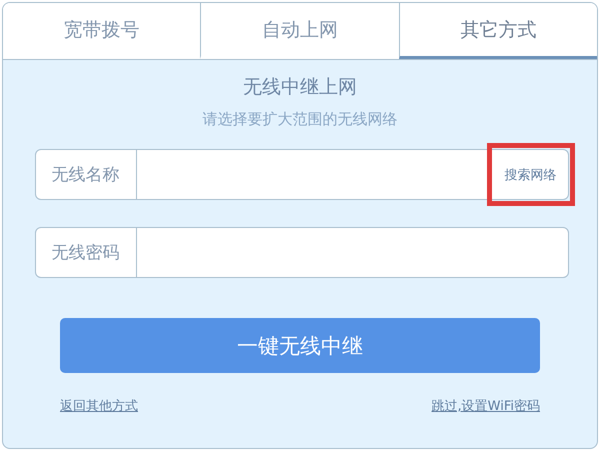 The image size is (600, 451). Describe the element at coordinates (497, 31) in the screenshot. I see `tab: 其它方式` at that location.